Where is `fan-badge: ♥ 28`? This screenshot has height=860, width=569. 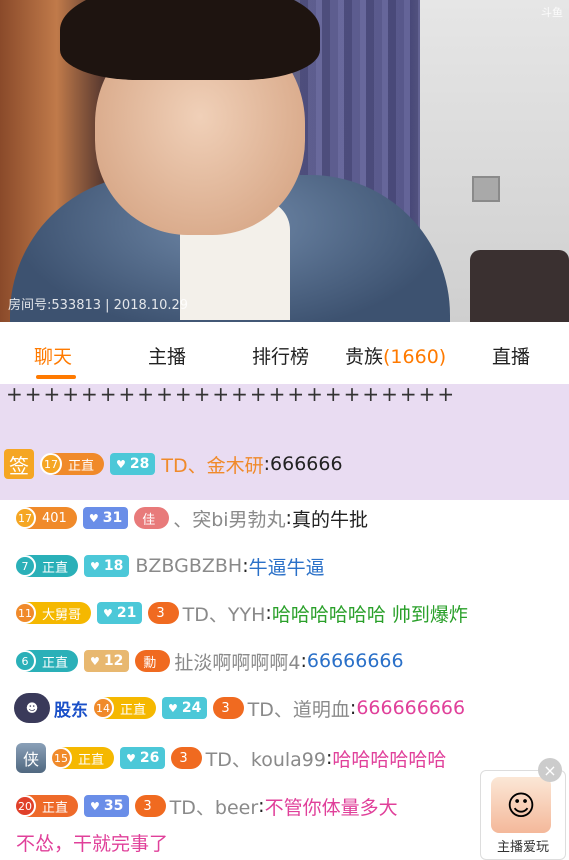
fan-badge: ♥ 28 is located at coordinates (133, 464).